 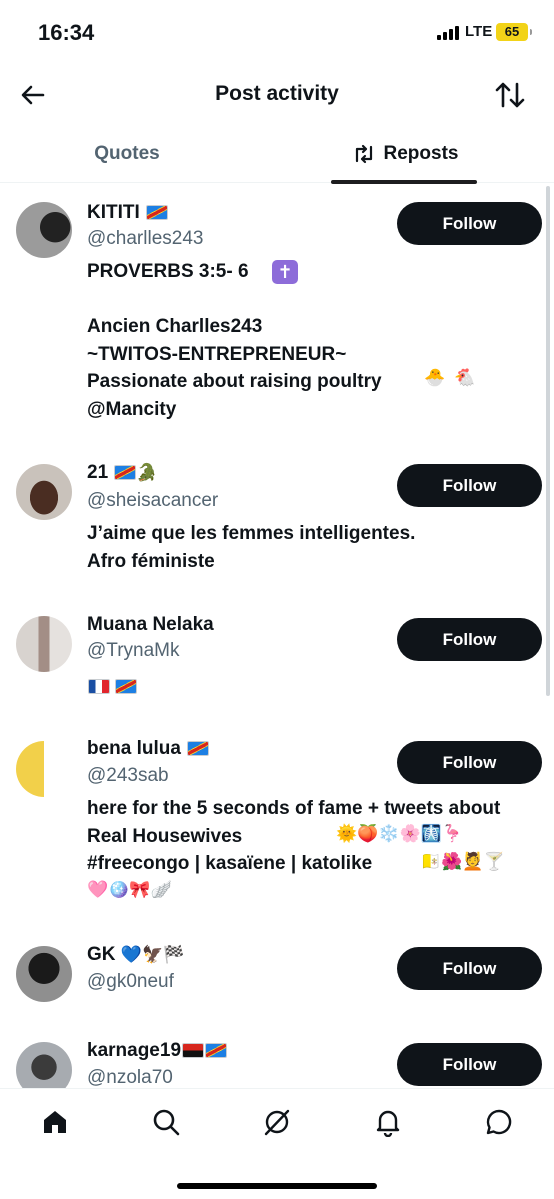 What do you see at coordinates (98, 889) in the screenshot?
I see `pink-heart-icon: 🩷` at bounding box center [98, 889].